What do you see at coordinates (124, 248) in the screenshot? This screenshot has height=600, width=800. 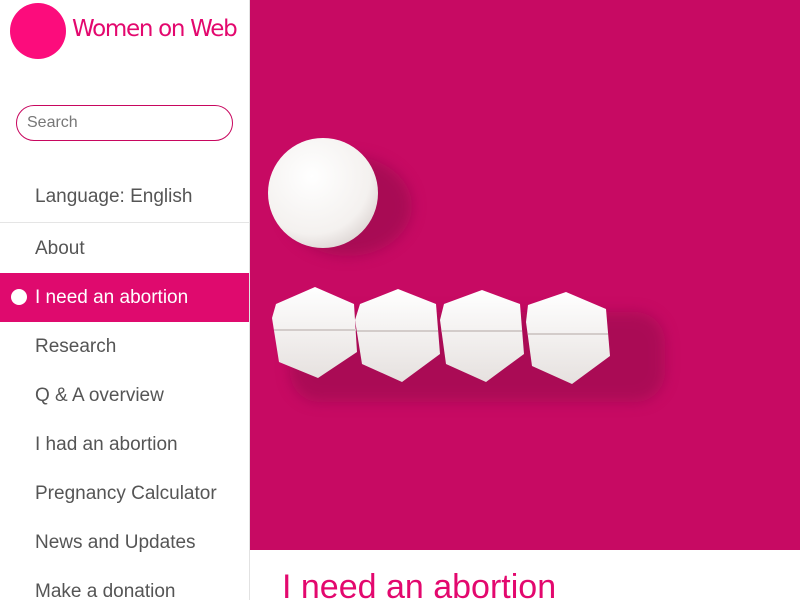 I see `nav-item-about: About` at bounding box center [124, 248].